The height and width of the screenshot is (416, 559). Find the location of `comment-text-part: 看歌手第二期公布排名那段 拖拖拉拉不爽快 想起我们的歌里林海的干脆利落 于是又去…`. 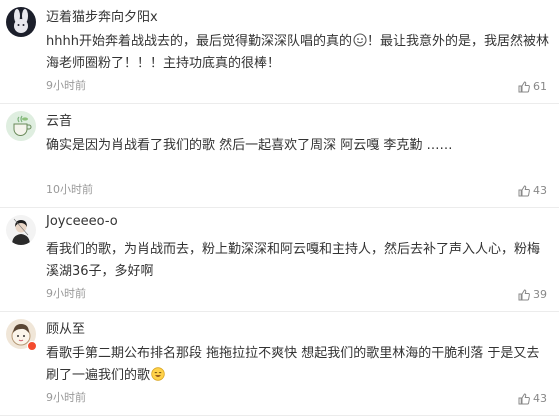

comment-text-part: 看歌手第二期公布排名那段 拖拖拉拉不爽快 想起我们的歌里林海的干脆利落 于是又去… is located at coordinates (293, 364).